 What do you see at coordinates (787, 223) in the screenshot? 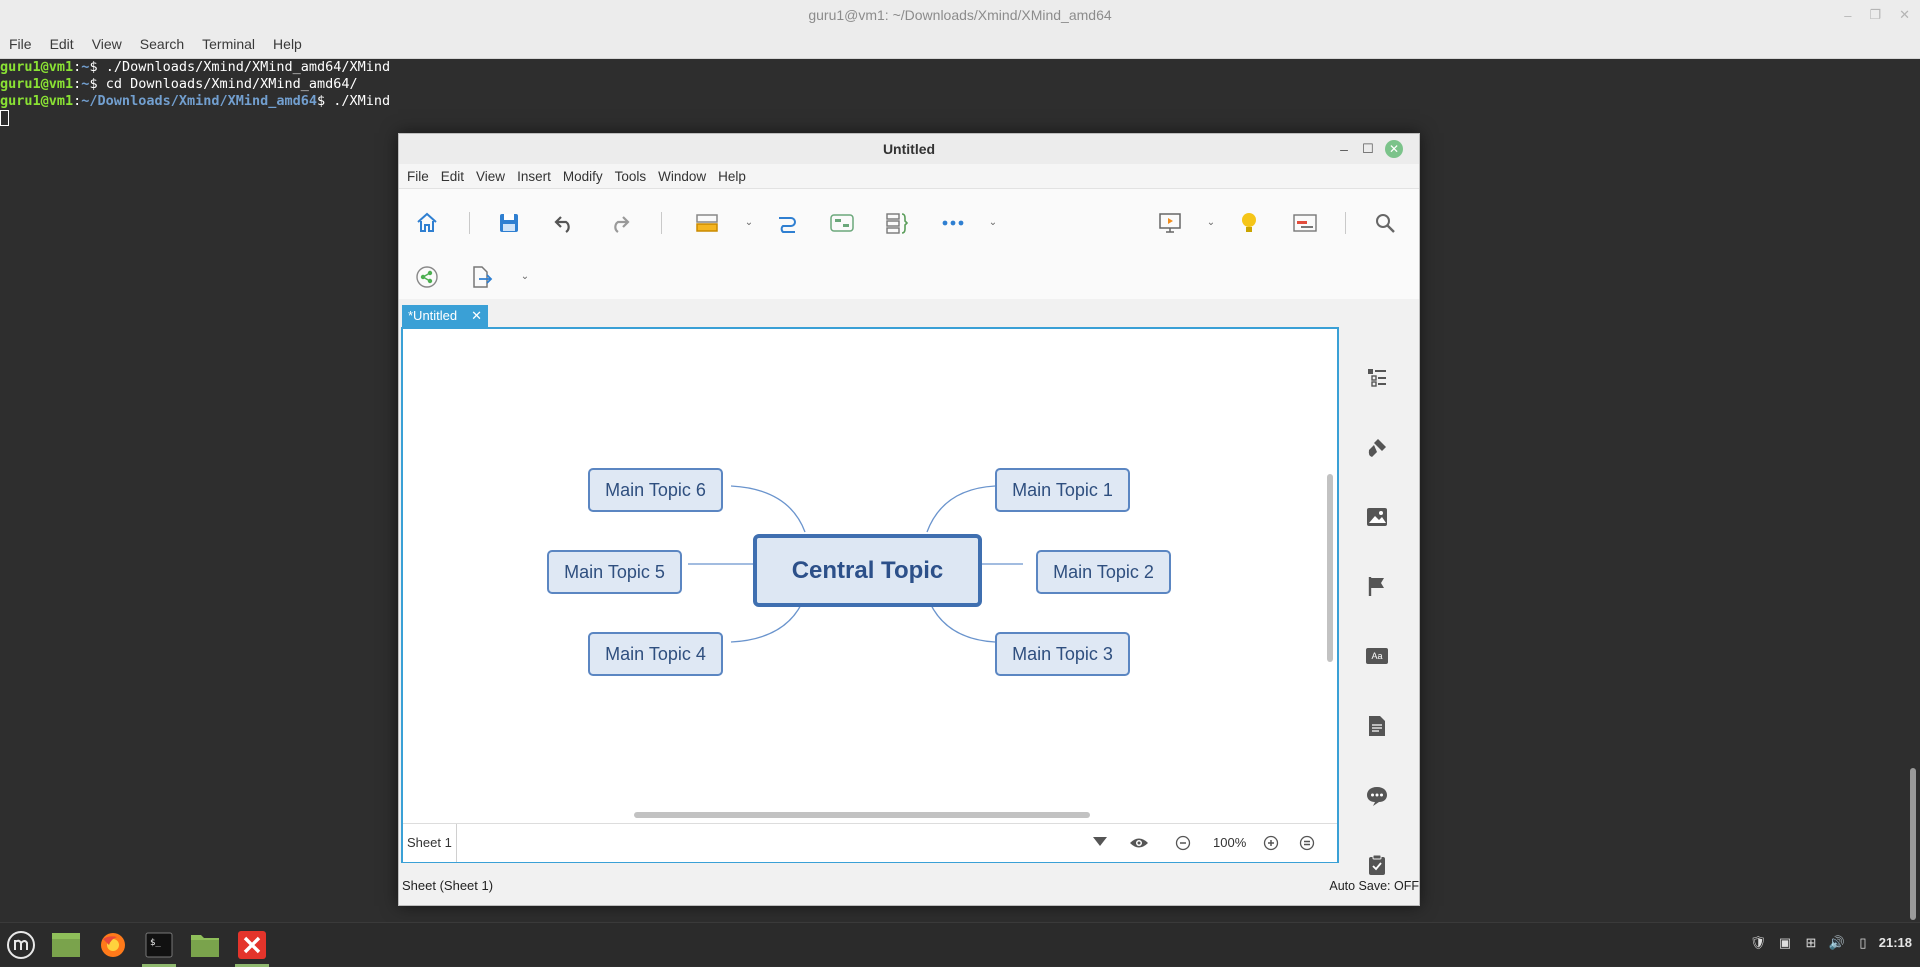
I see `relationship-icon` at bounding box center [787, 223].